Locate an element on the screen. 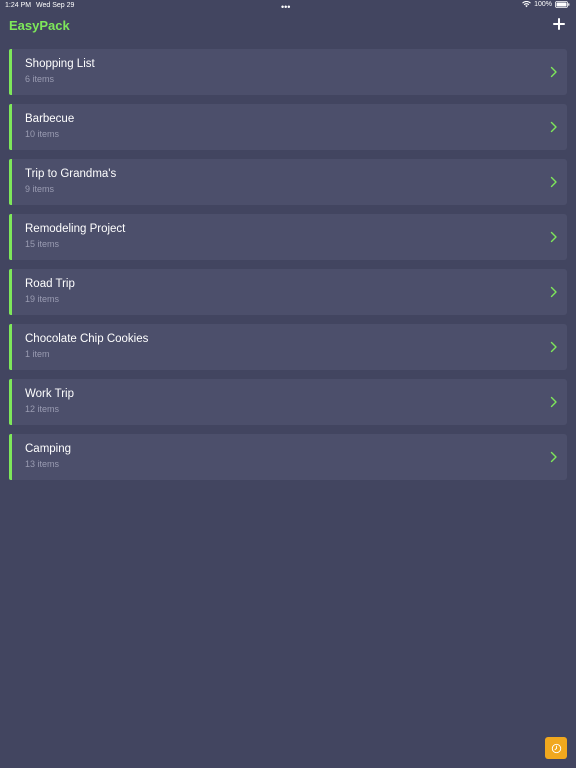 This screenshot has width=576, height=768. list-item-work-trip: Work Trip 12 items is located at coordinates (288, 402).